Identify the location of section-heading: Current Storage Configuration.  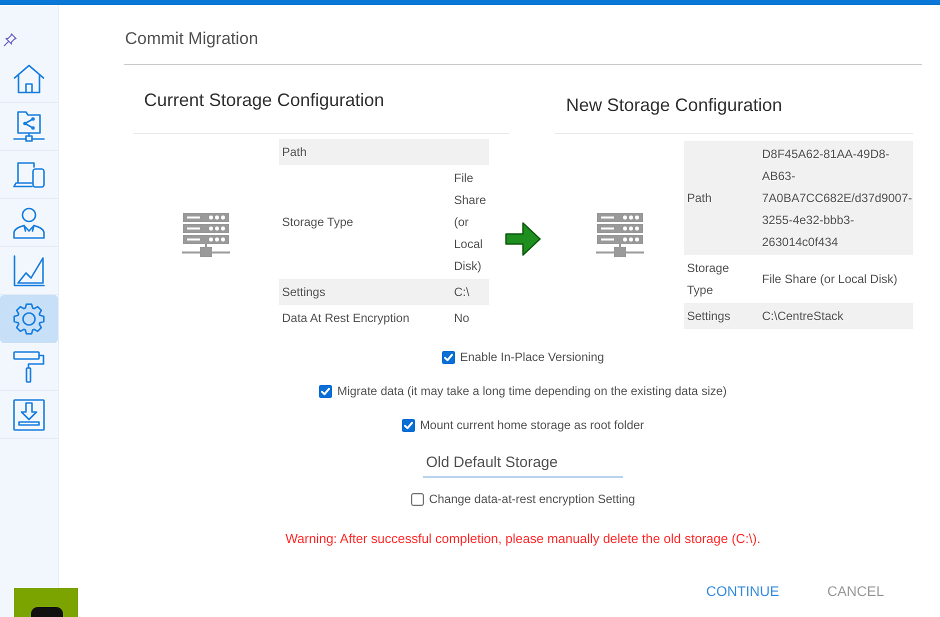
(264, 100).